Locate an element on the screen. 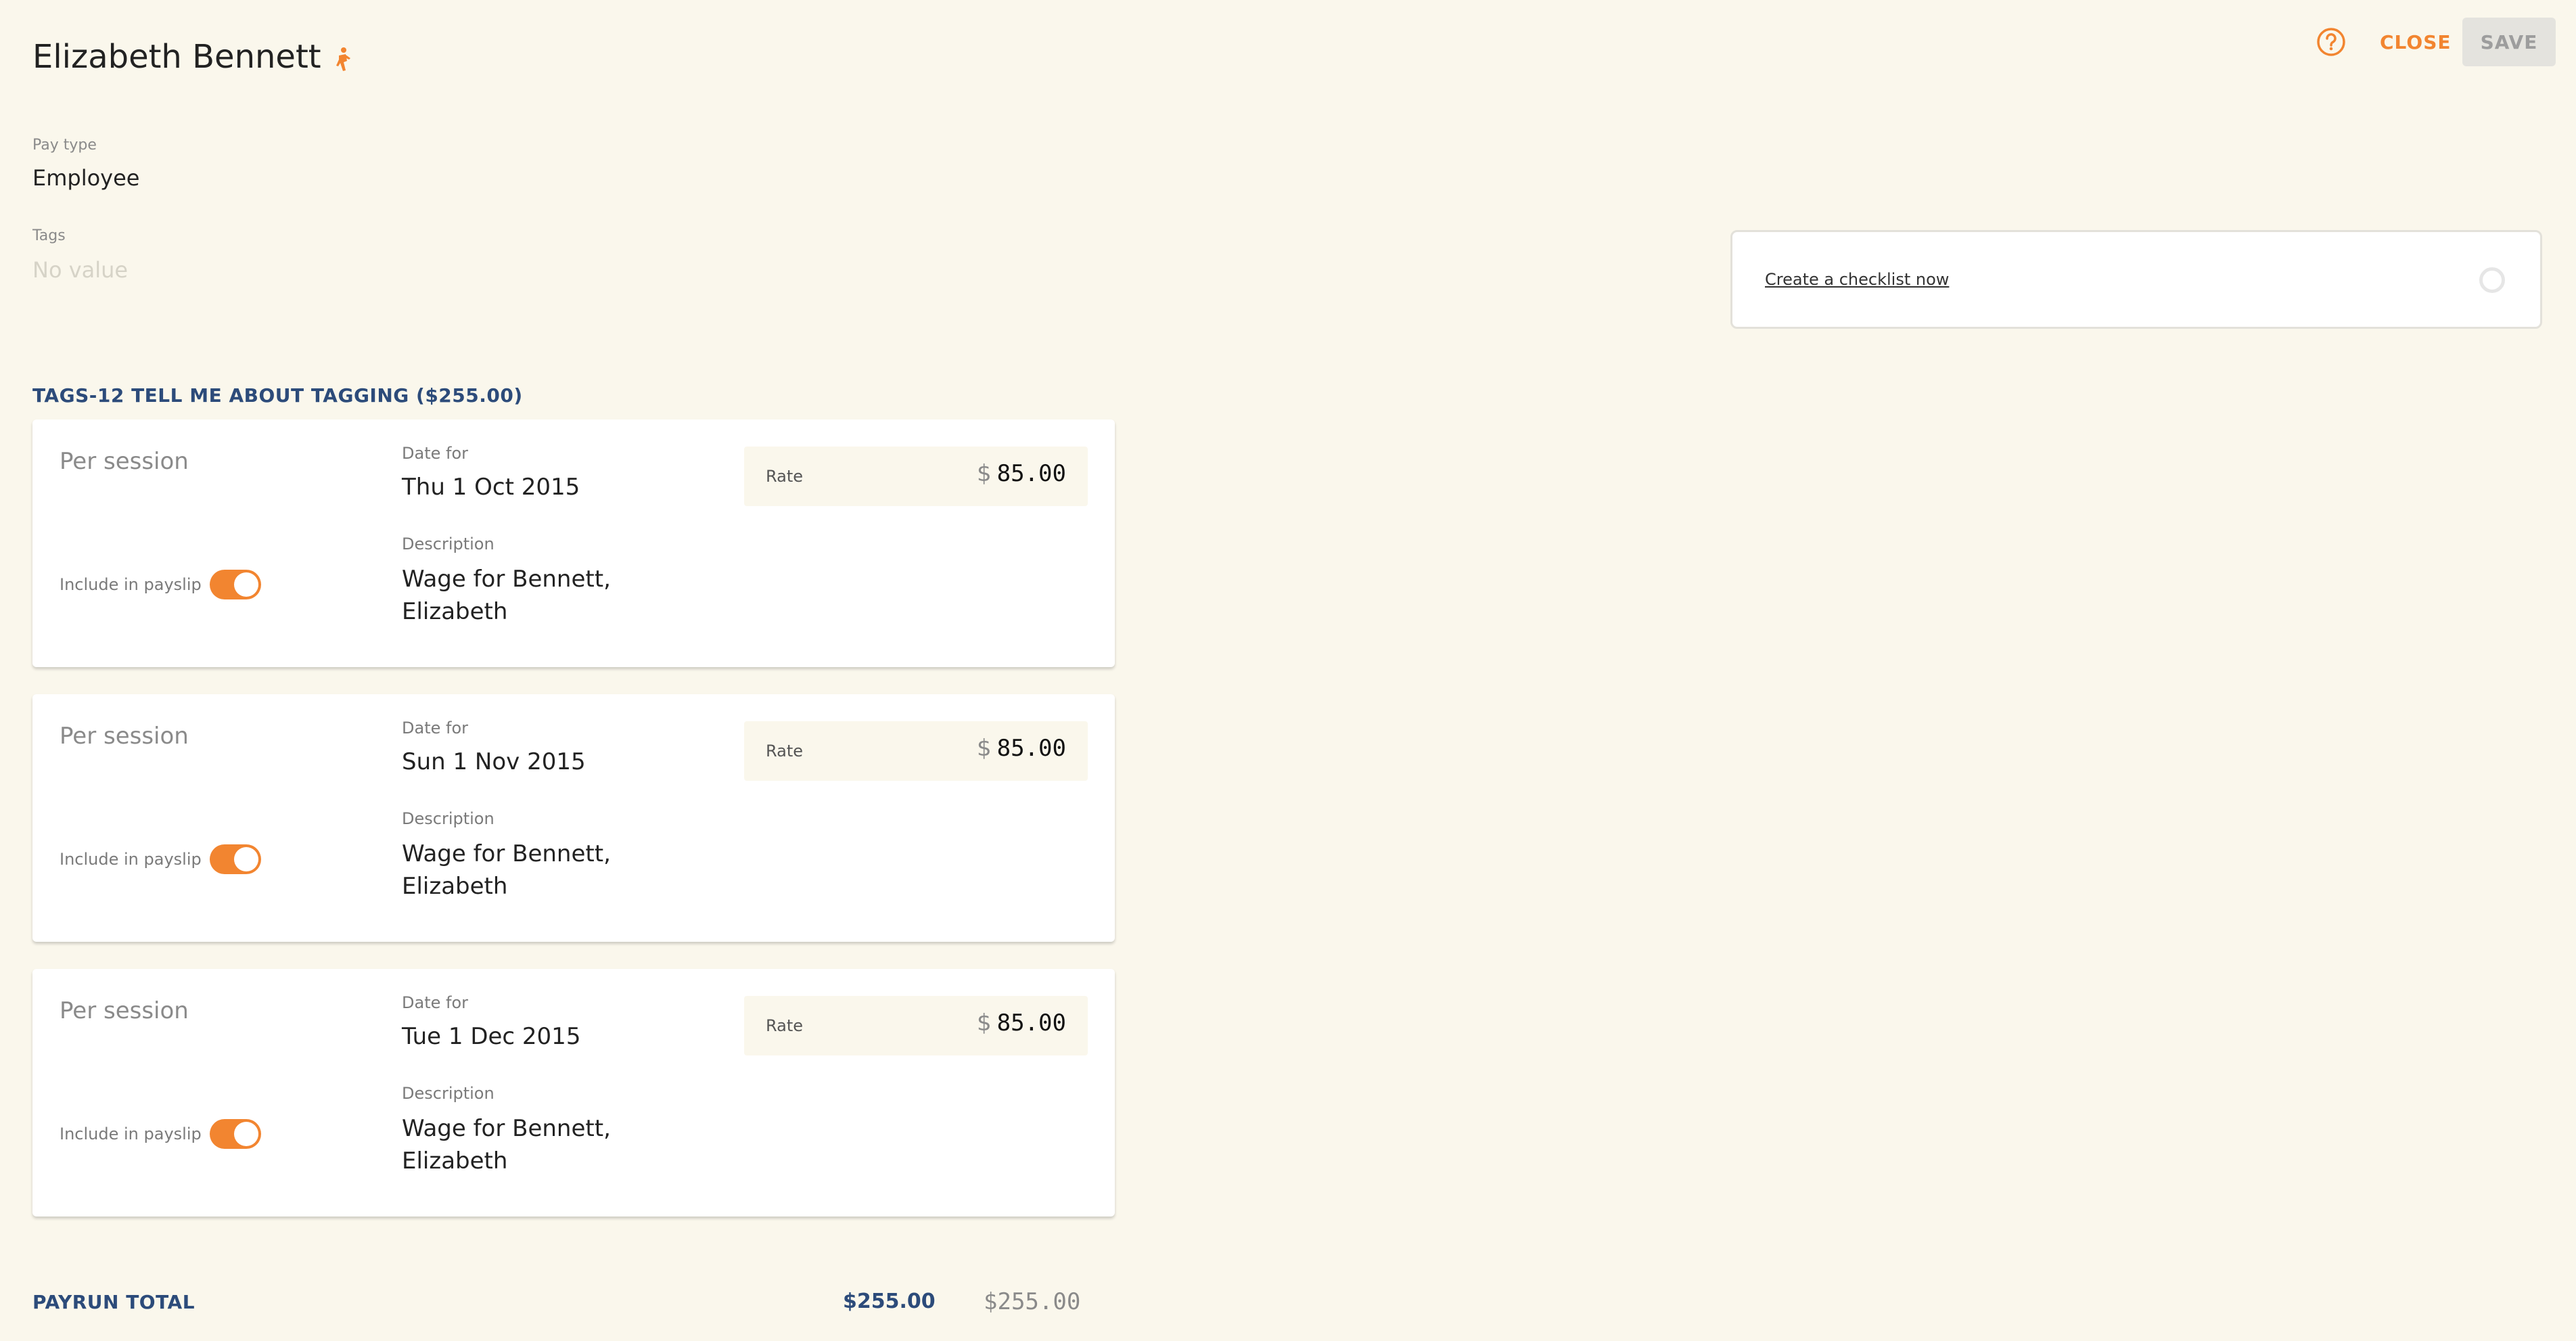  save-button: SAVE is located at coordinates (2509, 42).